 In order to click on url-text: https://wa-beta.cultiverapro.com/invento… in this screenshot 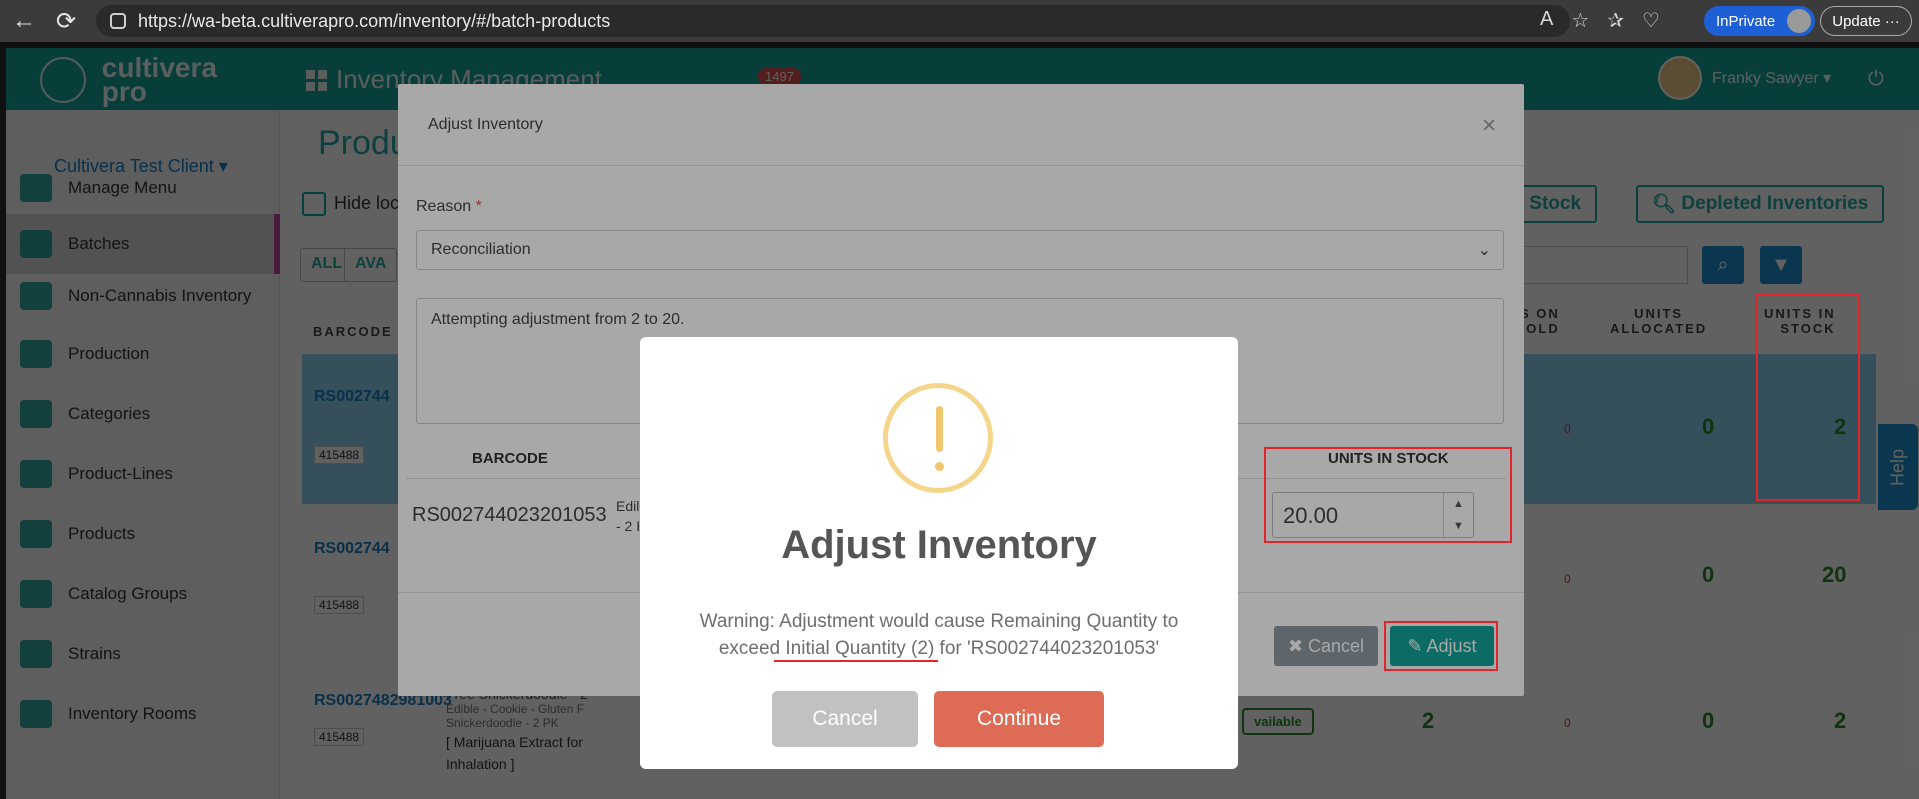, I will do `click(374, 20)`.